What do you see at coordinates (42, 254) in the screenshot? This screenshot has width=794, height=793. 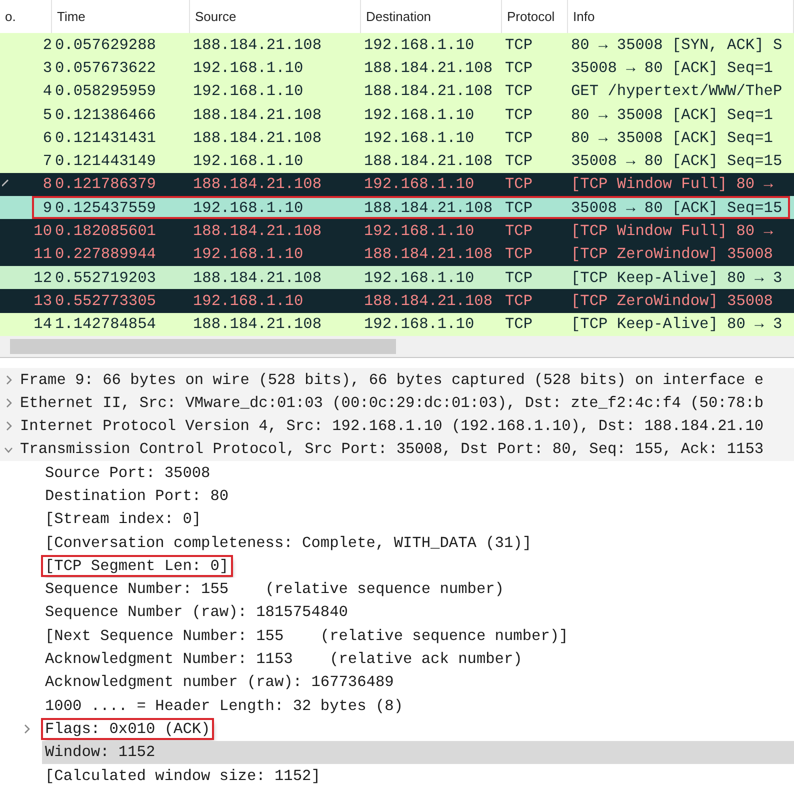 I see `table-cell-text: 11` at bounding box center [42, 254].